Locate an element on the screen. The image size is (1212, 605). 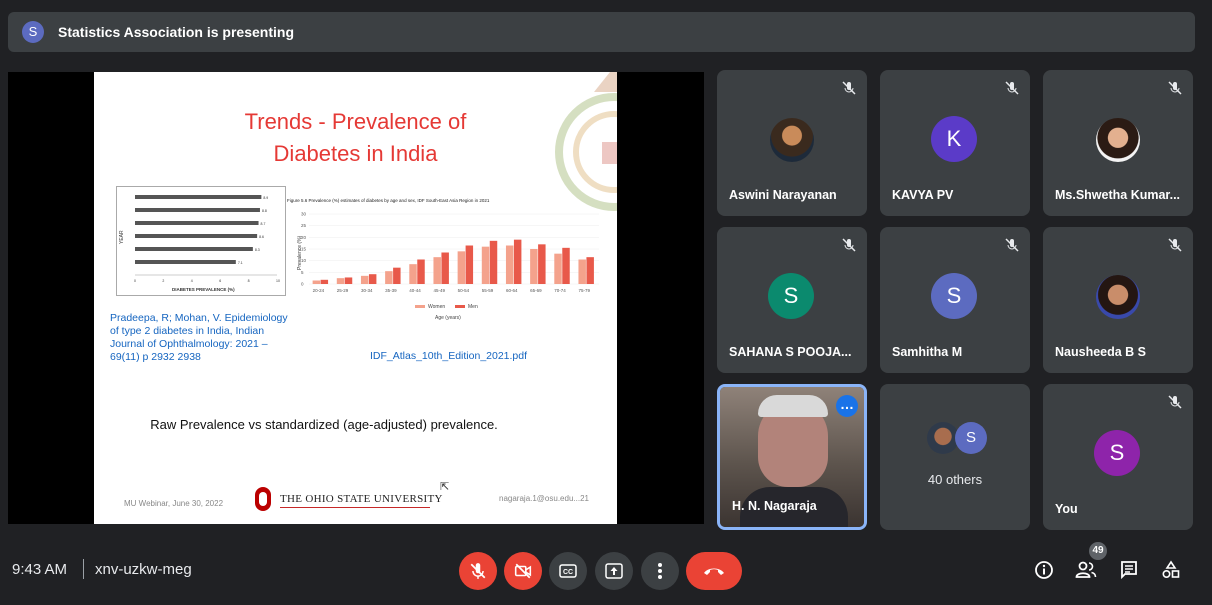
present-now-button is located at coordinates (614, 571).